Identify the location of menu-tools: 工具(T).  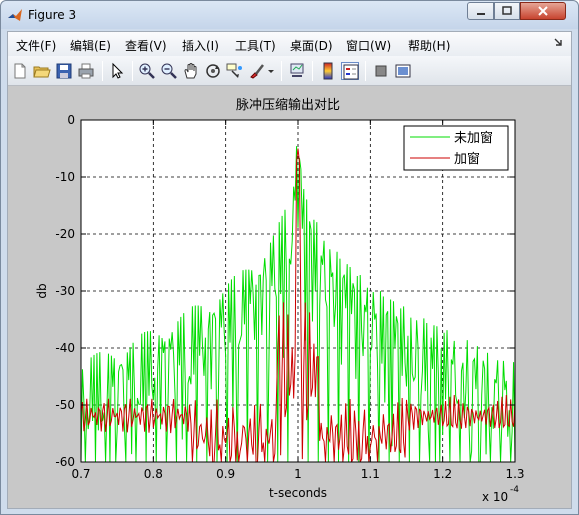
(255, 45).